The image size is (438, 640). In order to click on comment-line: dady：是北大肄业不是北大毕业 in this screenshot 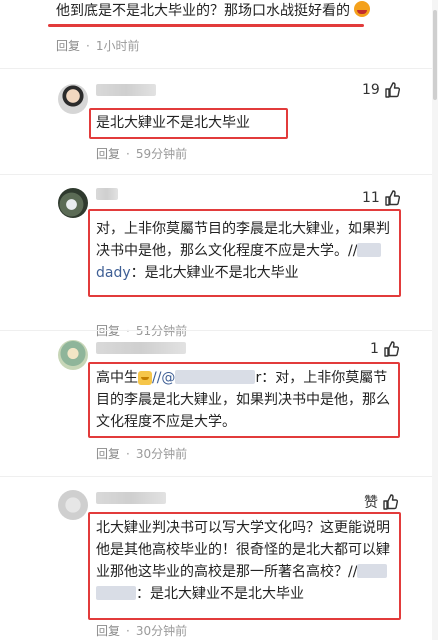, I will do `click(243, 273)`.